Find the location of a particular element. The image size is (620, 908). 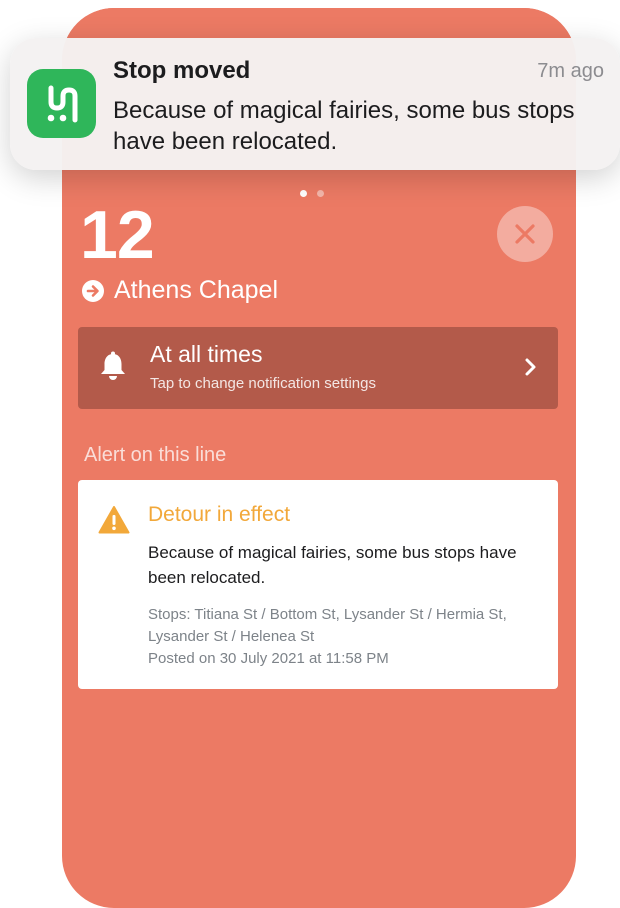

notification-time: 7m ago is located at coordinates (570, 71).